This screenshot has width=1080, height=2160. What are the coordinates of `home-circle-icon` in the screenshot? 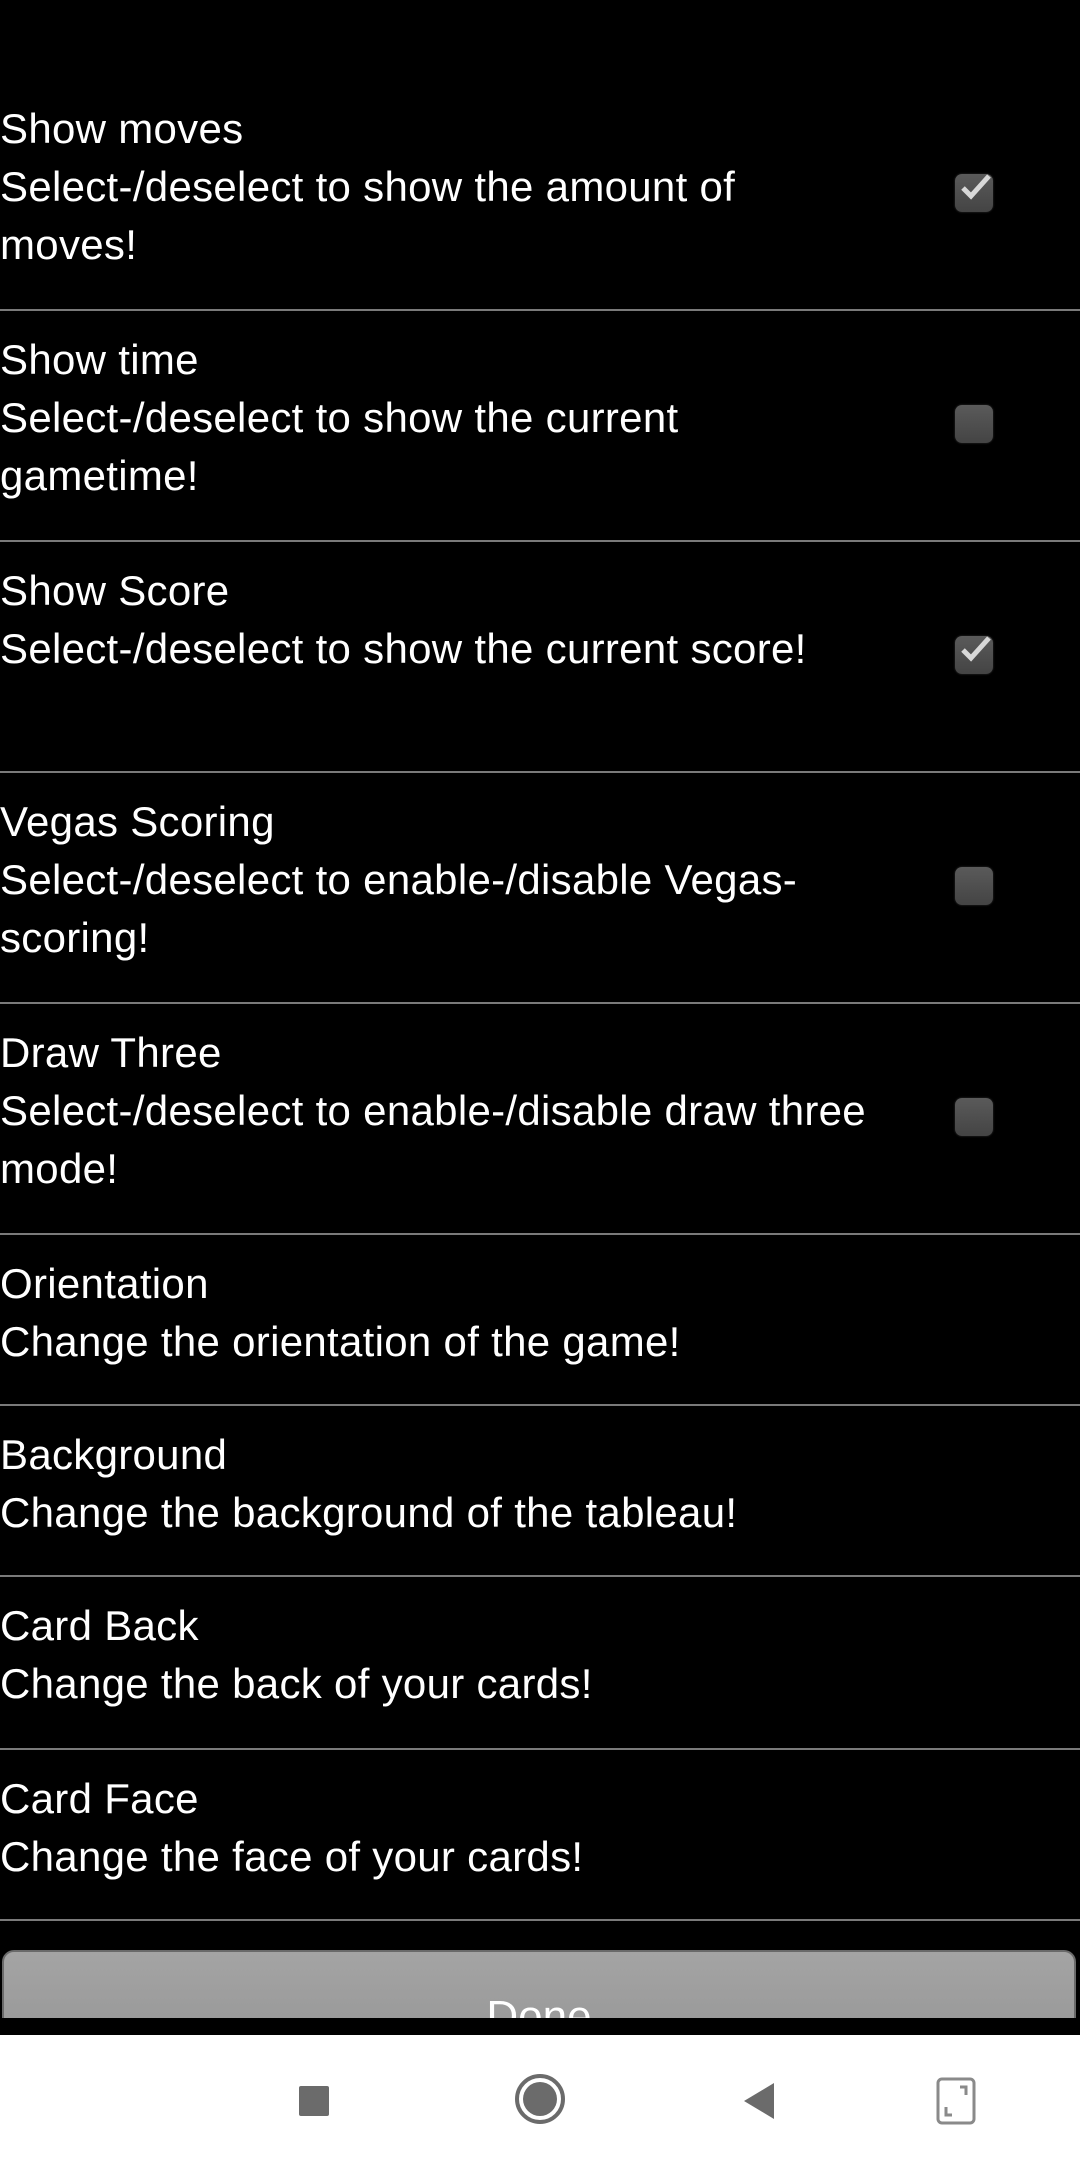 It's located at (540, 2099).